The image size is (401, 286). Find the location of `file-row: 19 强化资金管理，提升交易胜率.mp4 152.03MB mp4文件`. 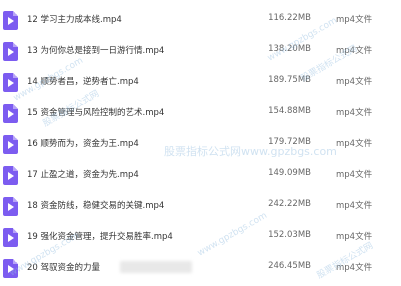

file-row: 19 强化资金管理，提升交易胜率.mp4 152.03MB mp4文件 is located at coordinates (200, 239).